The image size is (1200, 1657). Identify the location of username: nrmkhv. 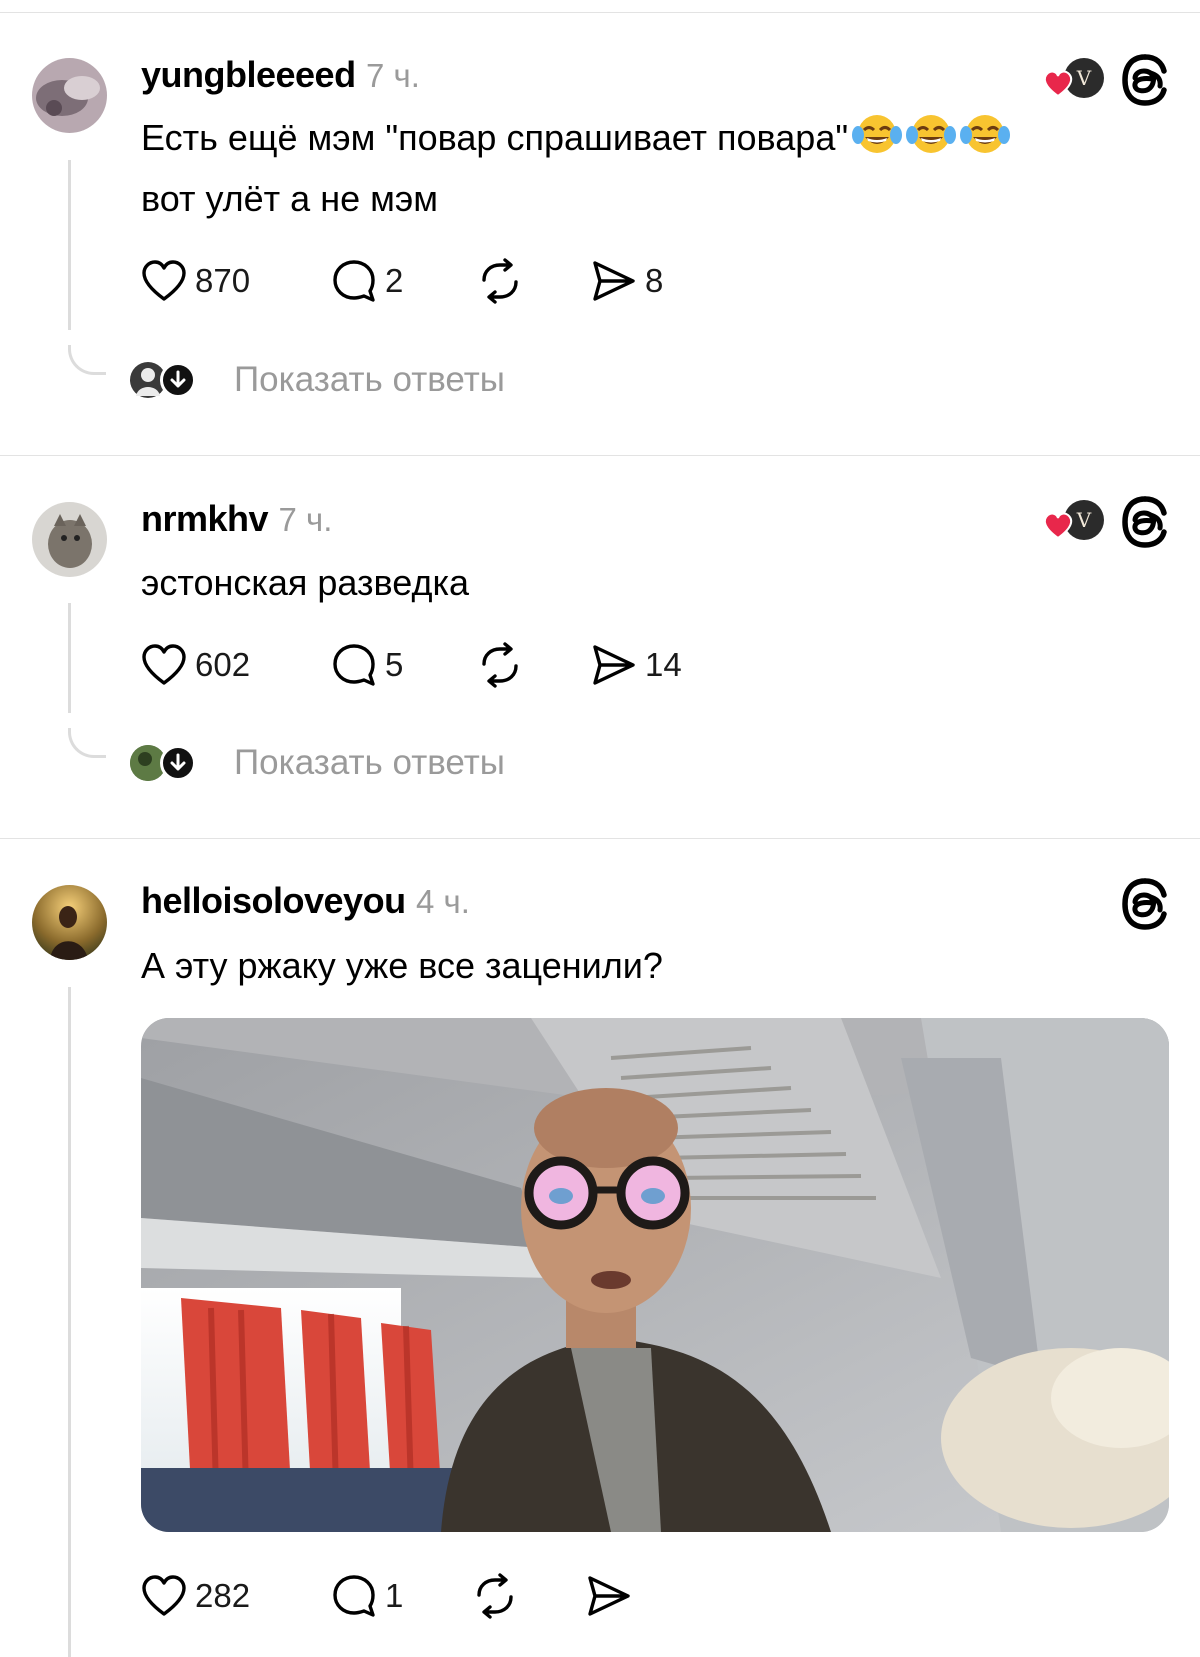
(205, 518).